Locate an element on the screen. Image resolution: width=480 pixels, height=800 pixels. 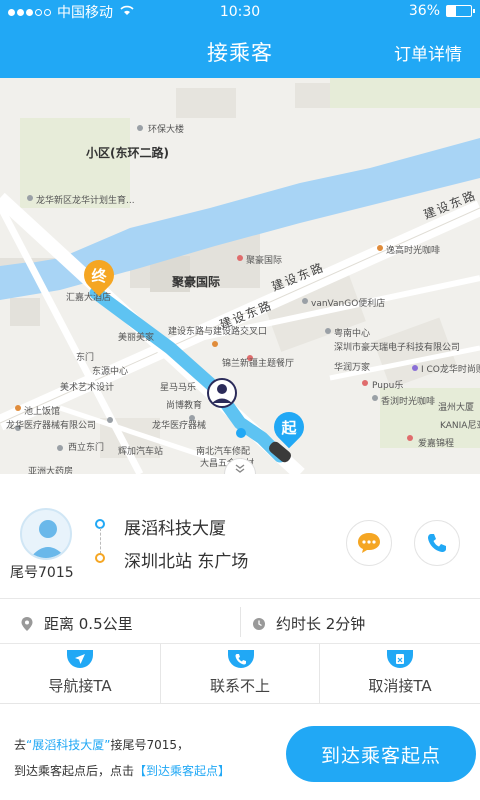
map-label-auto-repair: 南北汽车修配 is located at coordinates (223, 452).